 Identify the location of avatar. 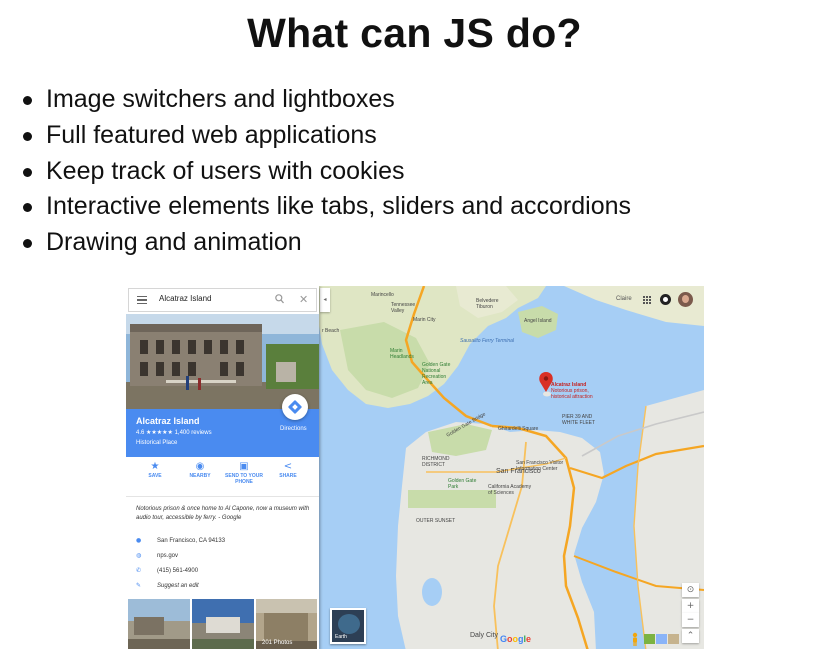
(685, 299).